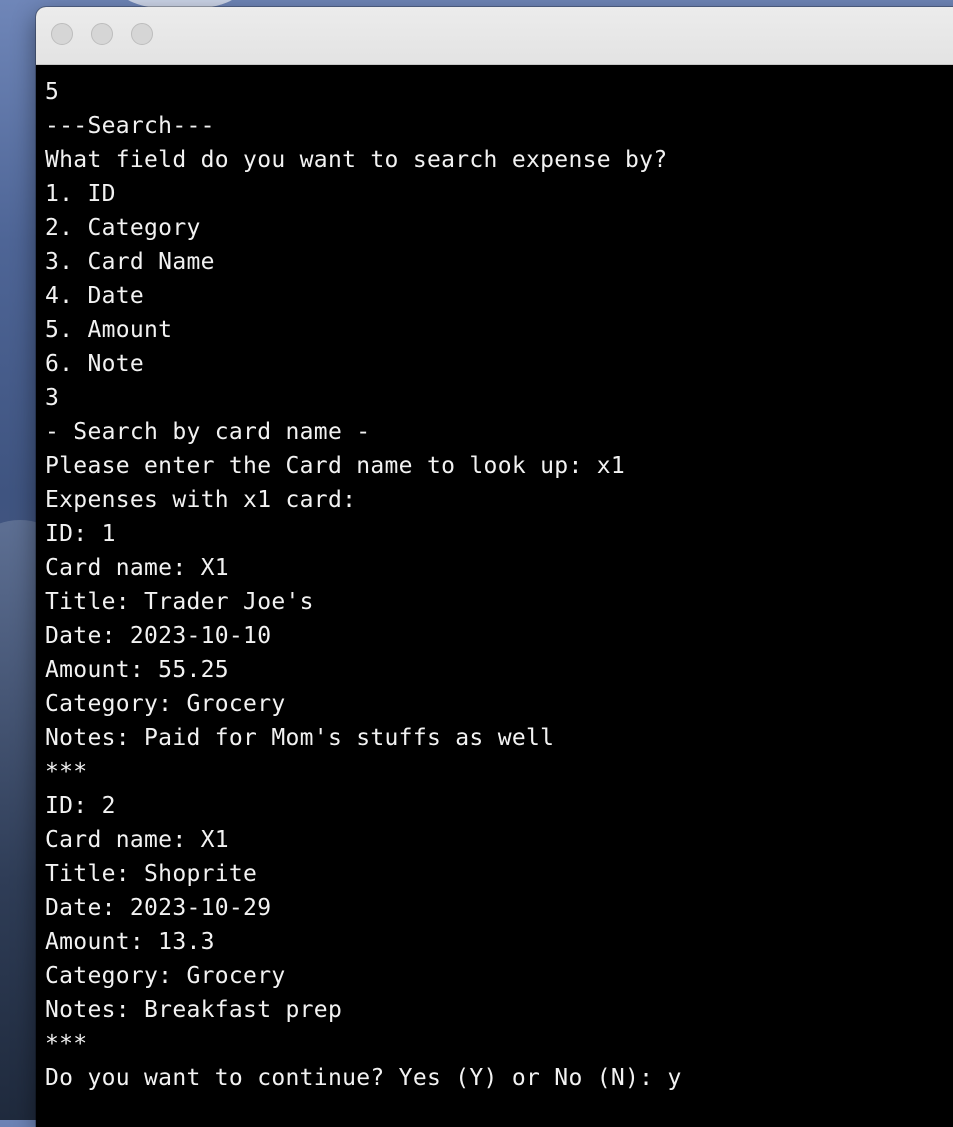 The height and width of the screenshot is (1127, 953). I want to click on terminal-line: 6. Note, so click(95, 364).